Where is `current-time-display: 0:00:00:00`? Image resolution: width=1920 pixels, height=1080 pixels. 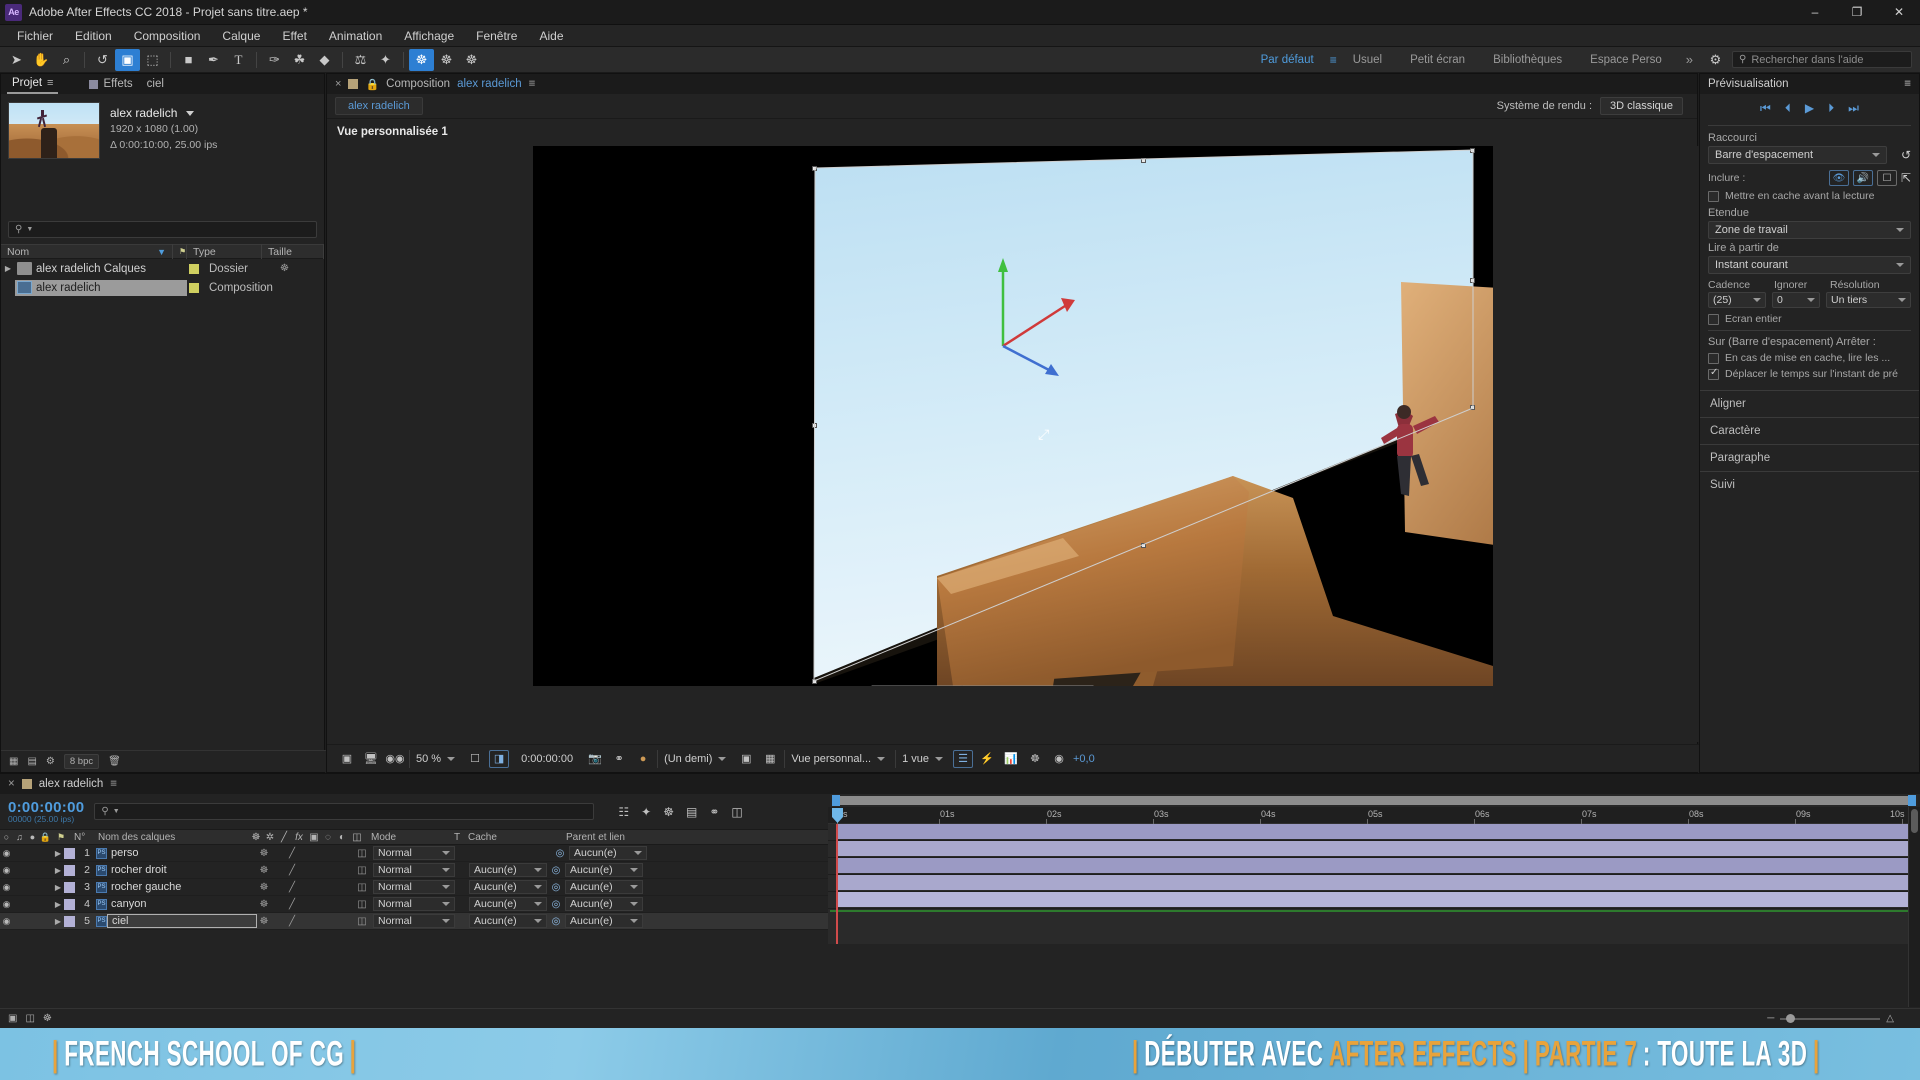
current-time-display: 0:00:00:00 is located at coordinates (547, 759).